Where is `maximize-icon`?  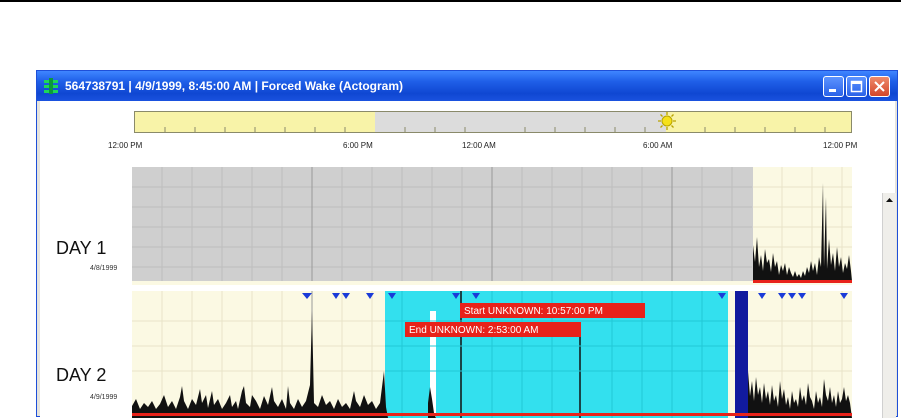
maximize-icon is located at coordinates (856, 86).